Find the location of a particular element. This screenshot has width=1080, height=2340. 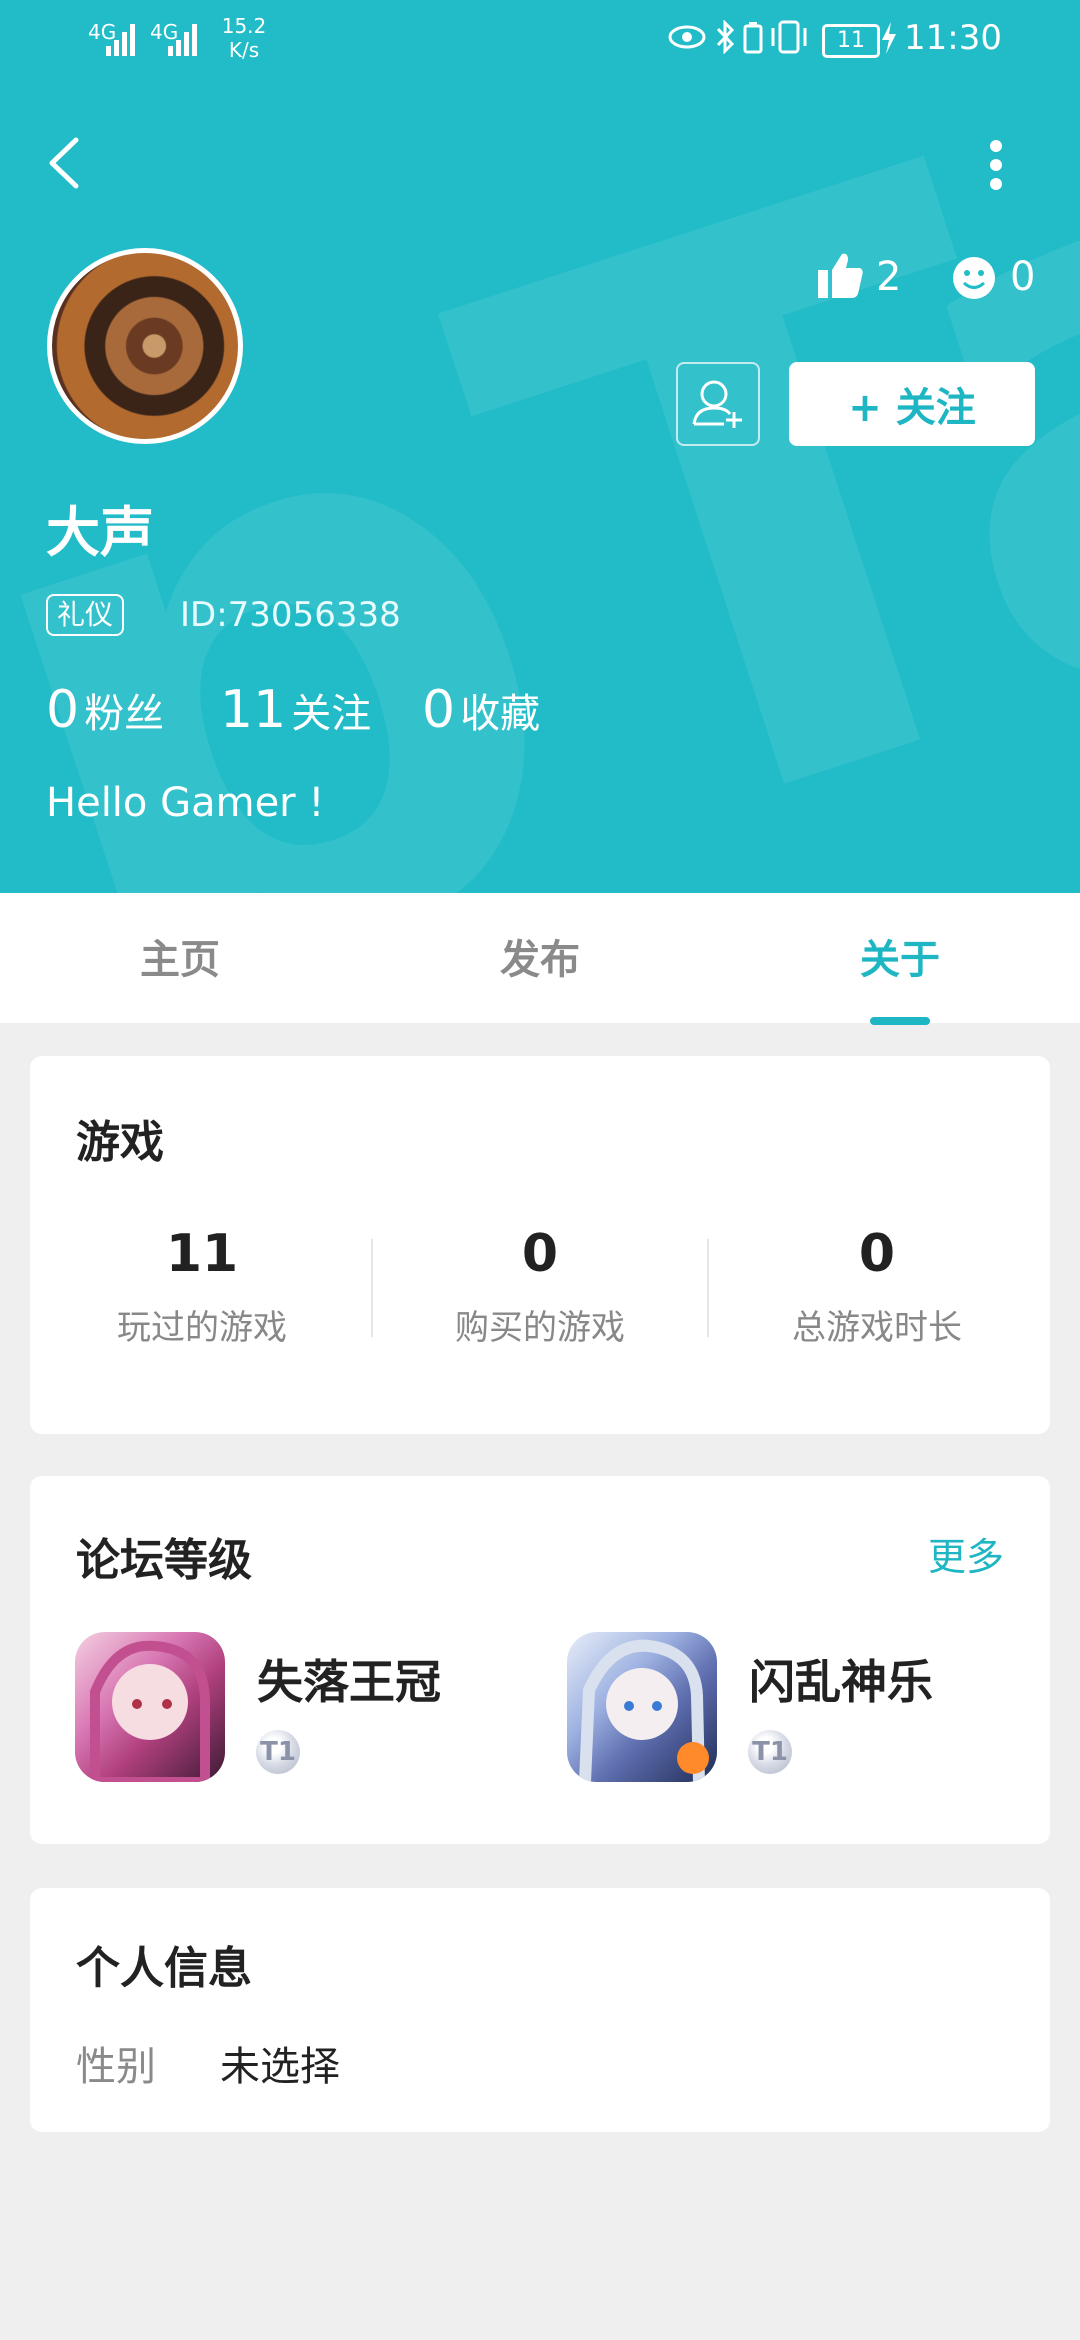

bought-games-count: 0 is located at coordinates (540, 1254).